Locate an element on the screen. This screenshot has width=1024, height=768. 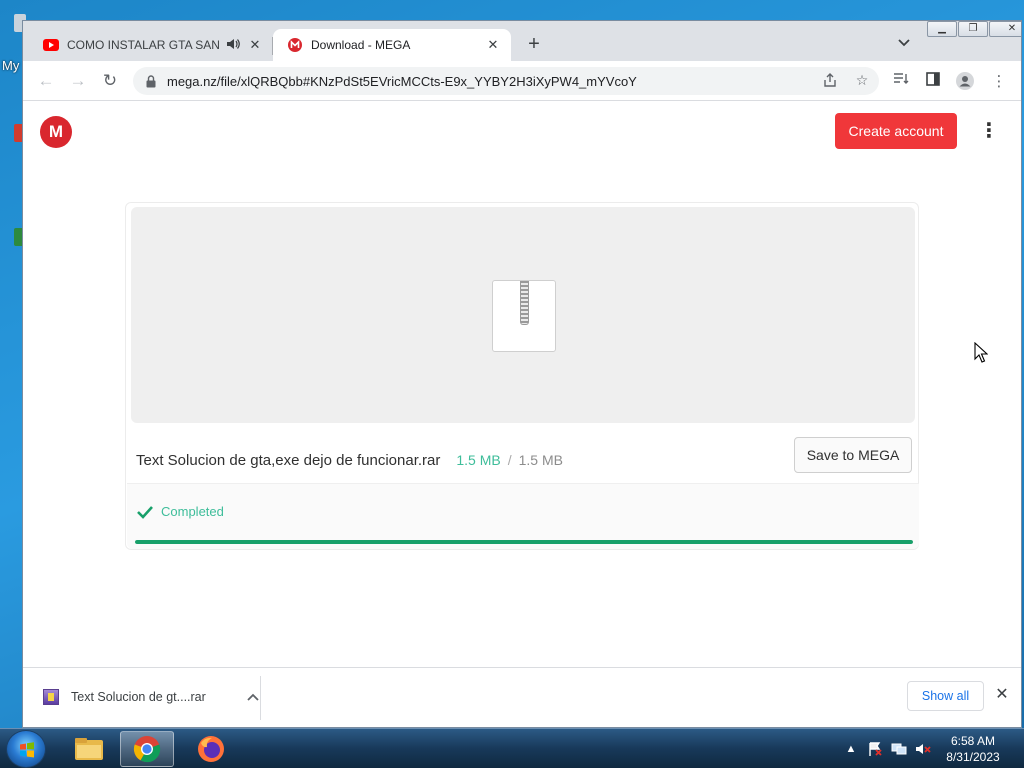
forward-arrow-icon: → is located at coordinates (78, 82).